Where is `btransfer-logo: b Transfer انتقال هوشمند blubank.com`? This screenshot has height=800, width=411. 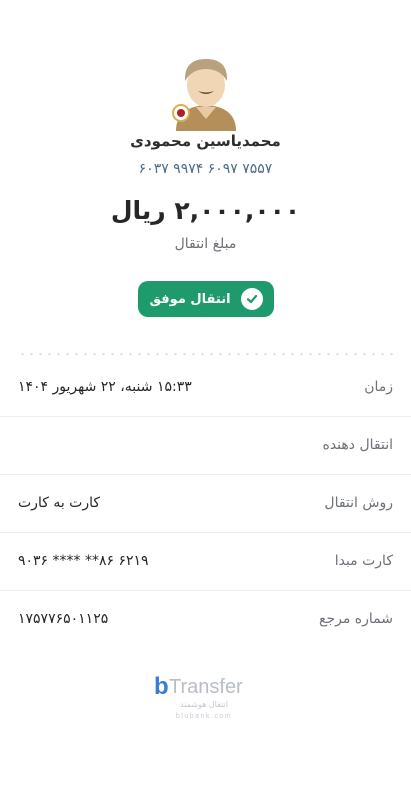 btransfer-logo: b Transfer انتقال هوشمند blubank.com is located at coordinates (206, 696).